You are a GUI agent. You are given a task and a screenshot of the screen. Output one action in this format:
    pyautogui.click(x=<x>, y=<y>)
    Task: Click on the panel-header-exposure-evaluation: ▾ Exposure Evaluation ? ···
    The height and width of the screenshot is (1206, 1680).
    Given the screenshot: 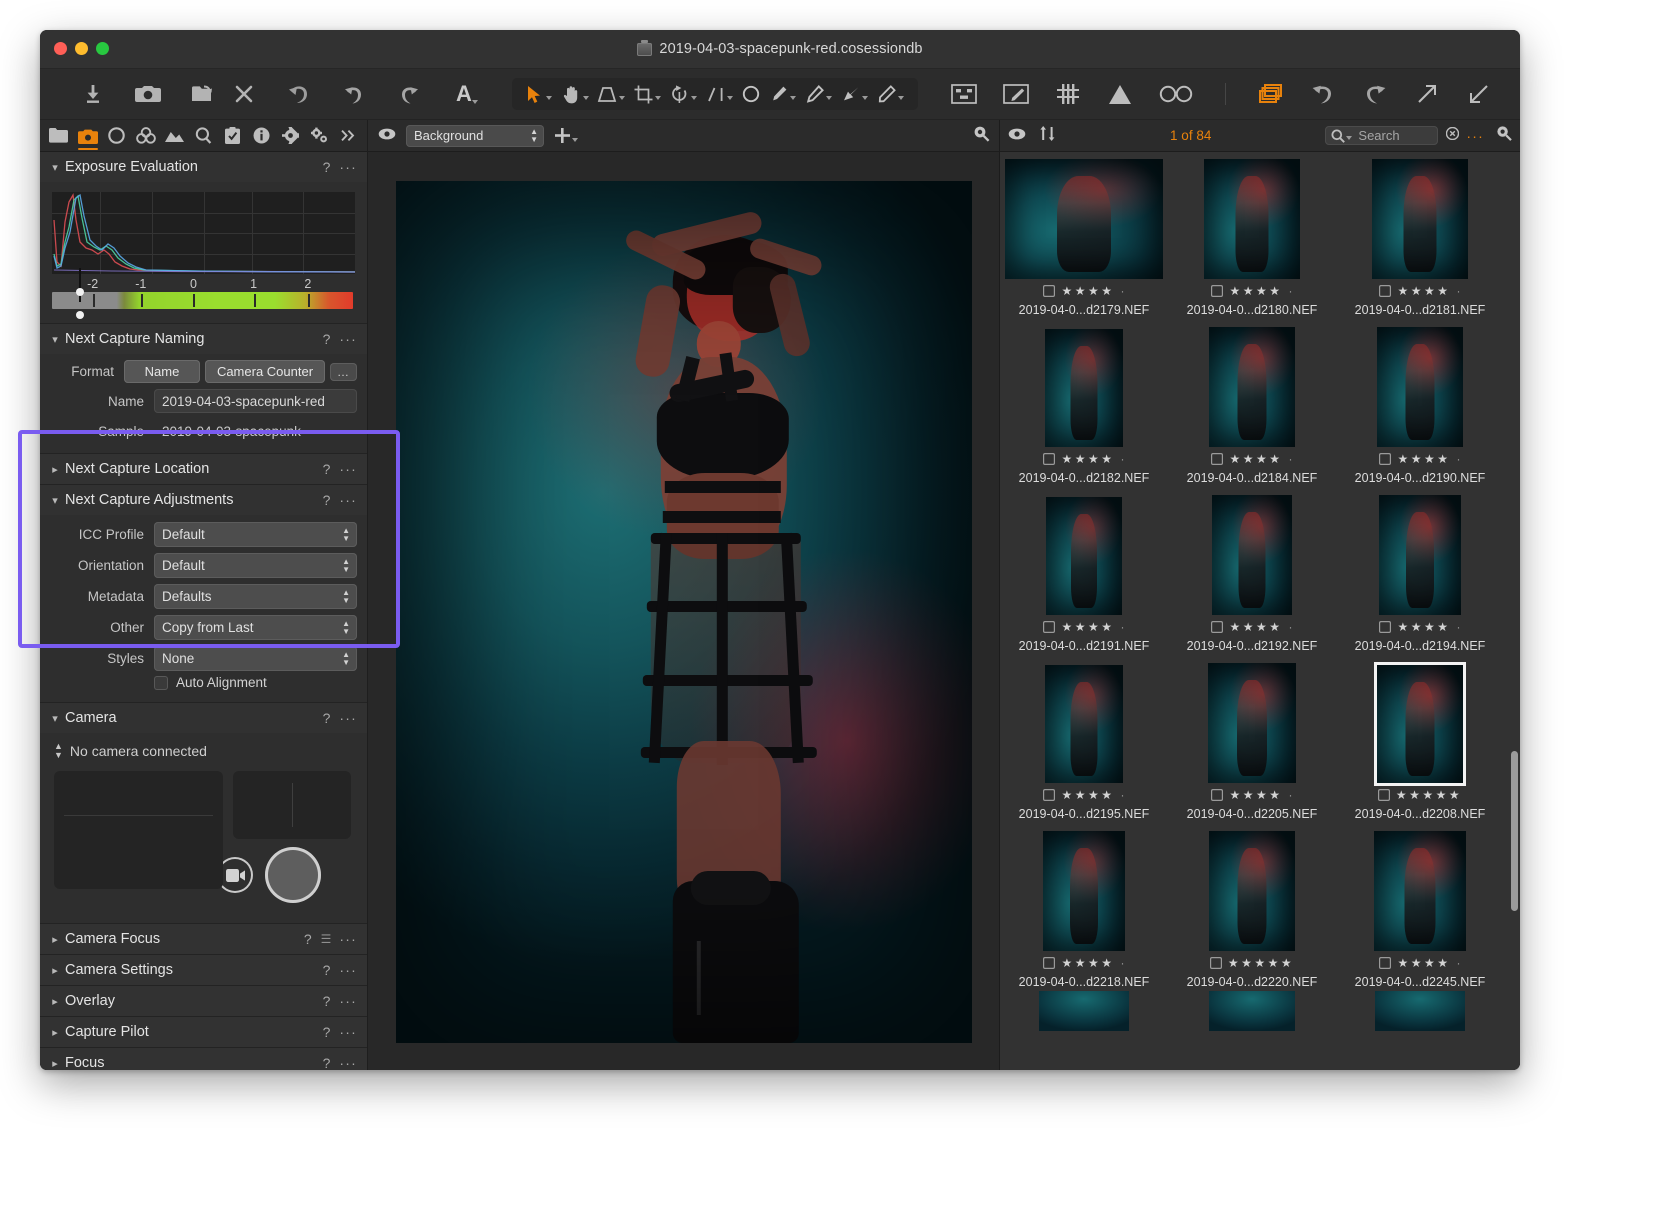 What is the action you would take?
    pyautogui.click(x=203, y=167)
    